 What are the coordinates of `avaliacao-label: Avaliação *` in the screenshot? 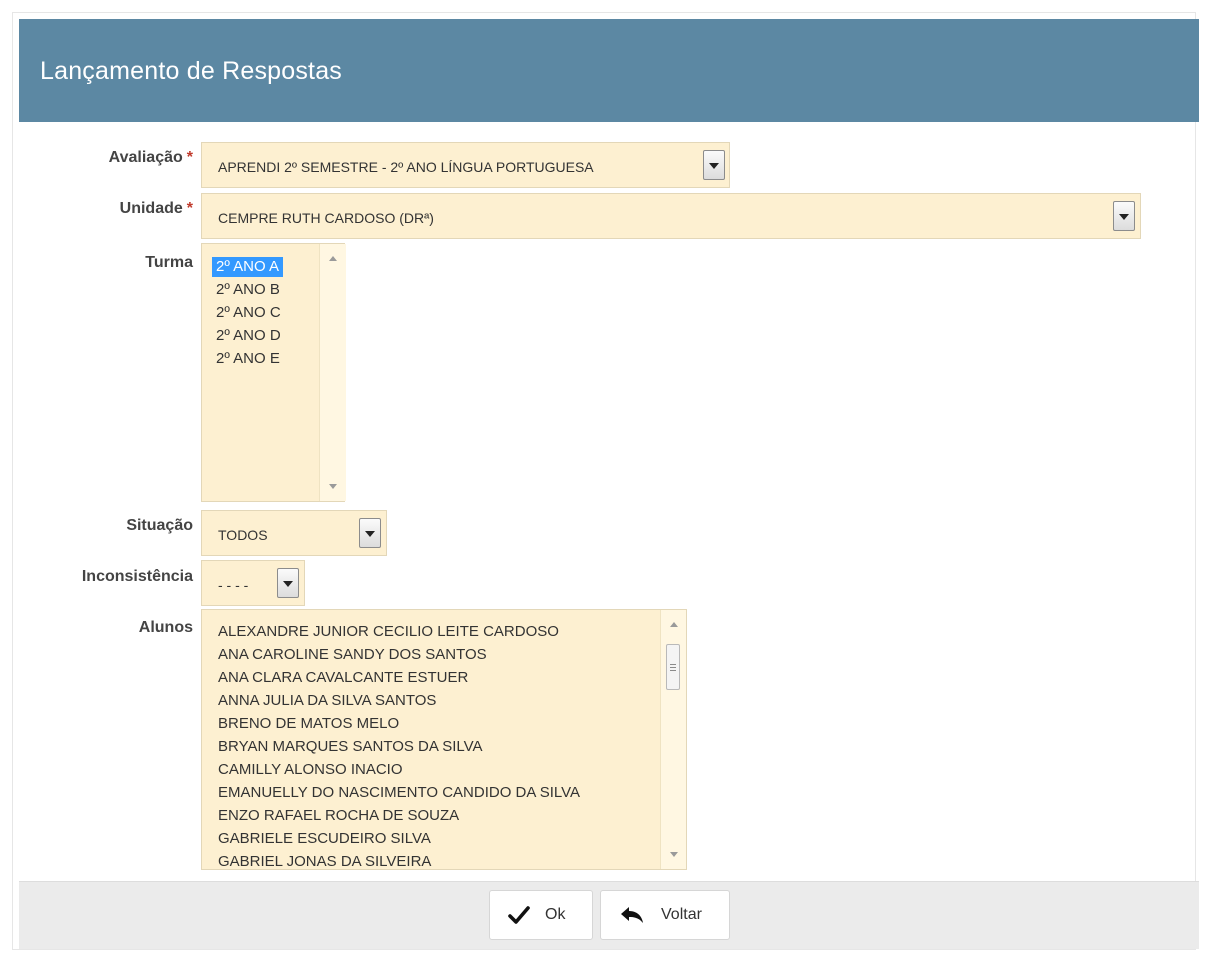 It's located at (151, 158).